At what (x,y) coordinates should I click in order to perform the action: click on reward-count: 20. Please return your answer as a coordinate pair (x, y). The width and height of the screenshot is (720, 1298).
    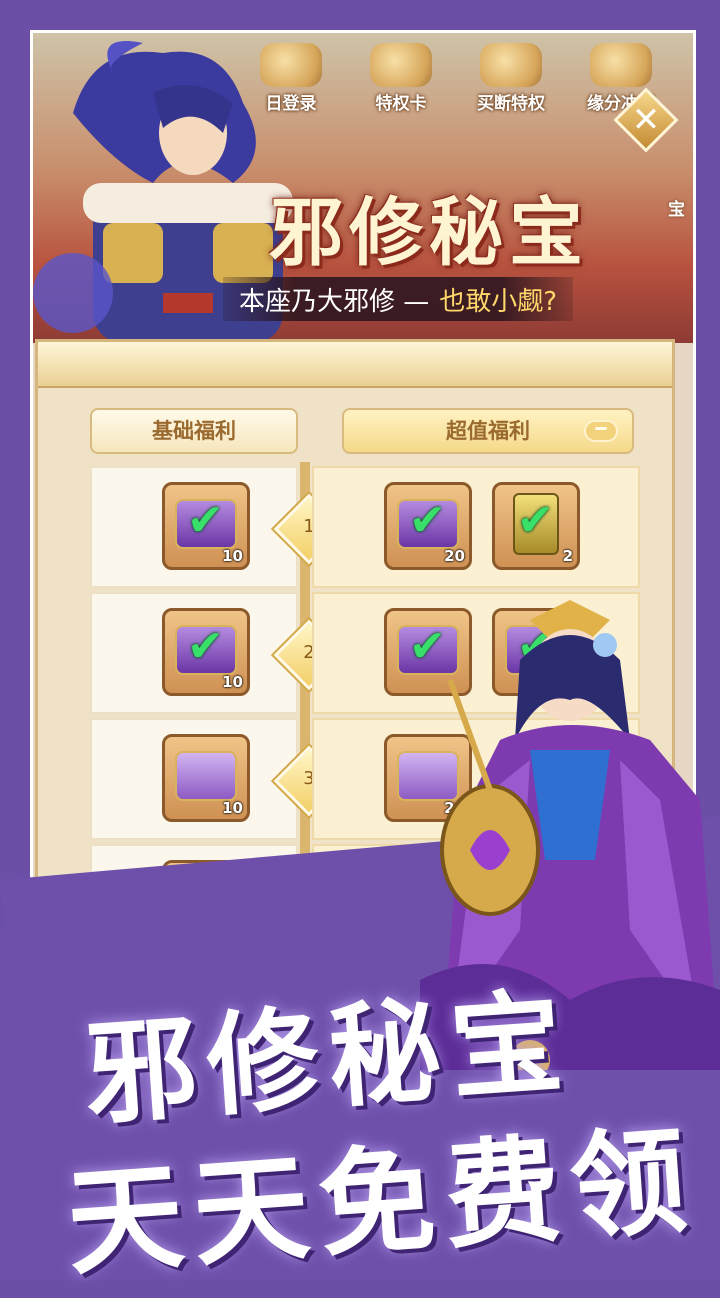
    Looking at the image, I should click on (454, 556).